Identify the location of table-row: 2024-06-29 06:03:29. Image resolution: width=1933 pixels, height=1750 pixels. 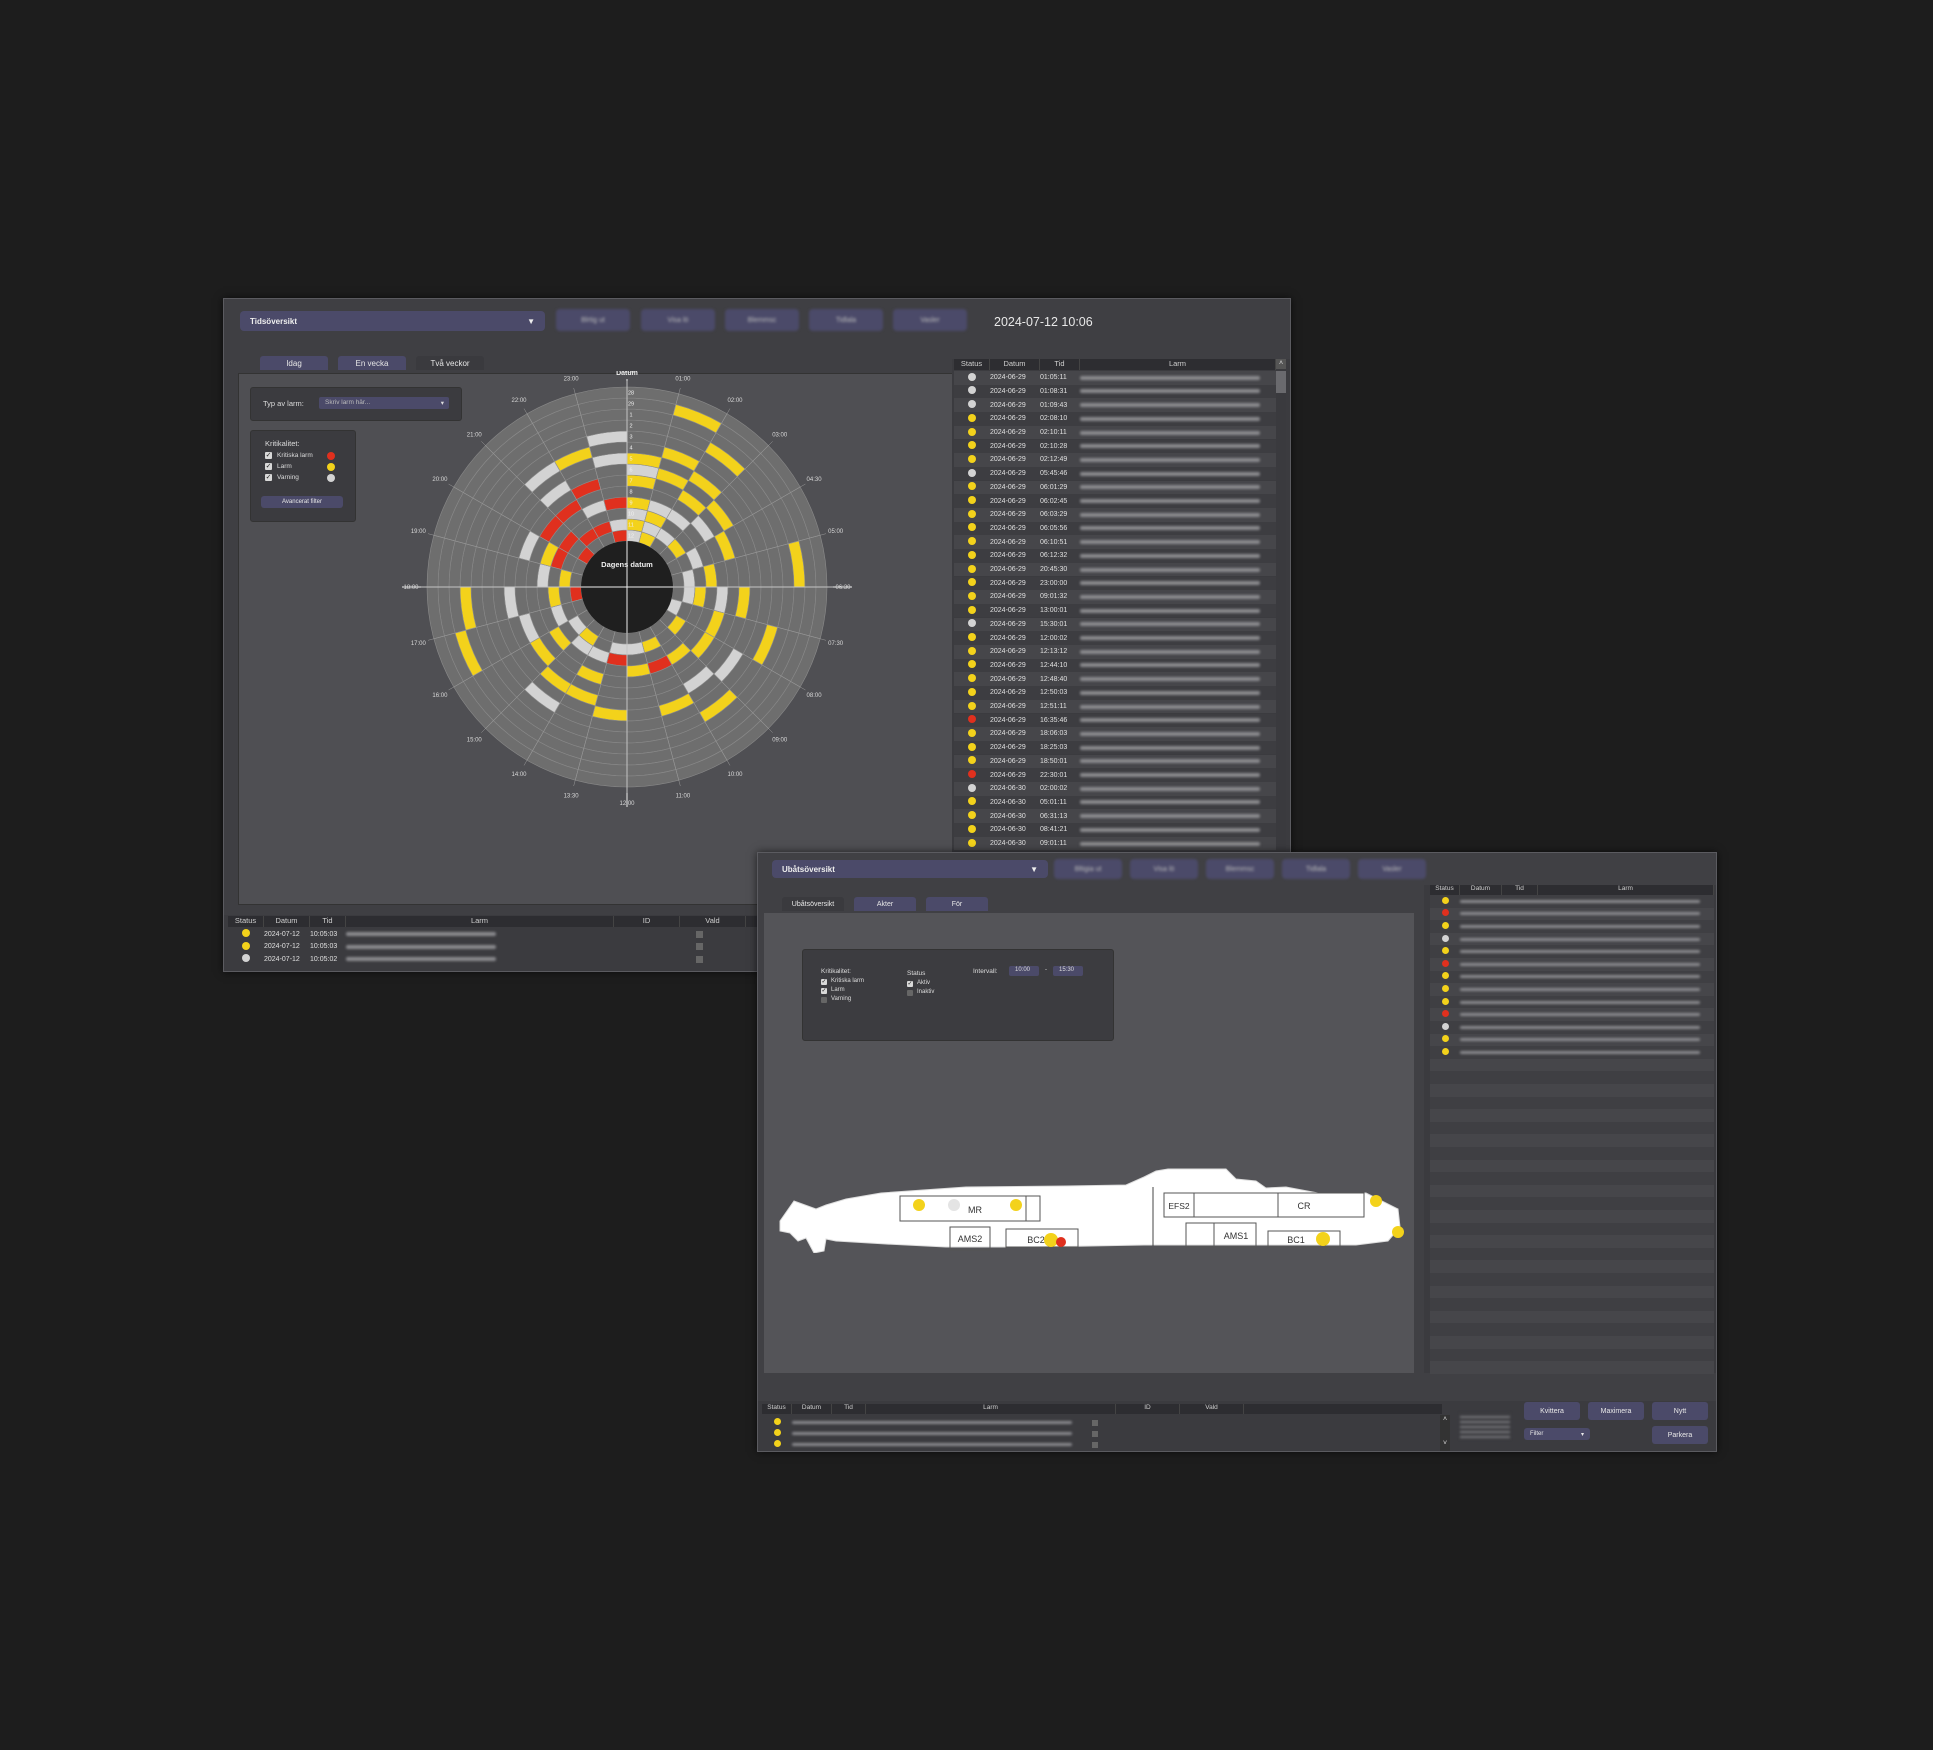
(1115, 515).